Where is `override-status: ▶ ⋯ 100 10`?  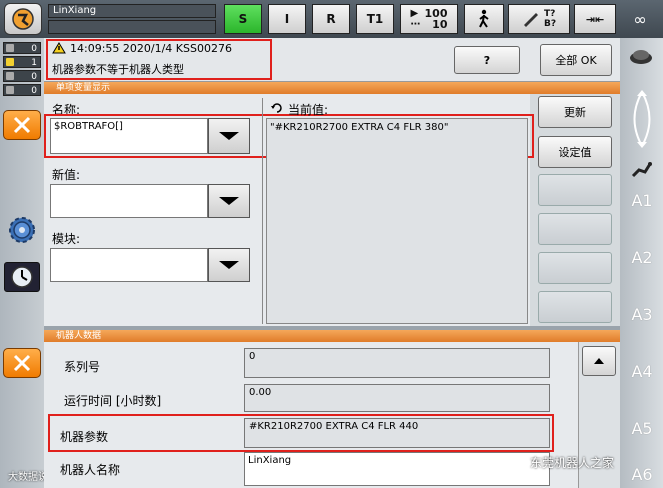
override-status: ▶ ⋯ 100 10 is located at coordinates (429, 19).